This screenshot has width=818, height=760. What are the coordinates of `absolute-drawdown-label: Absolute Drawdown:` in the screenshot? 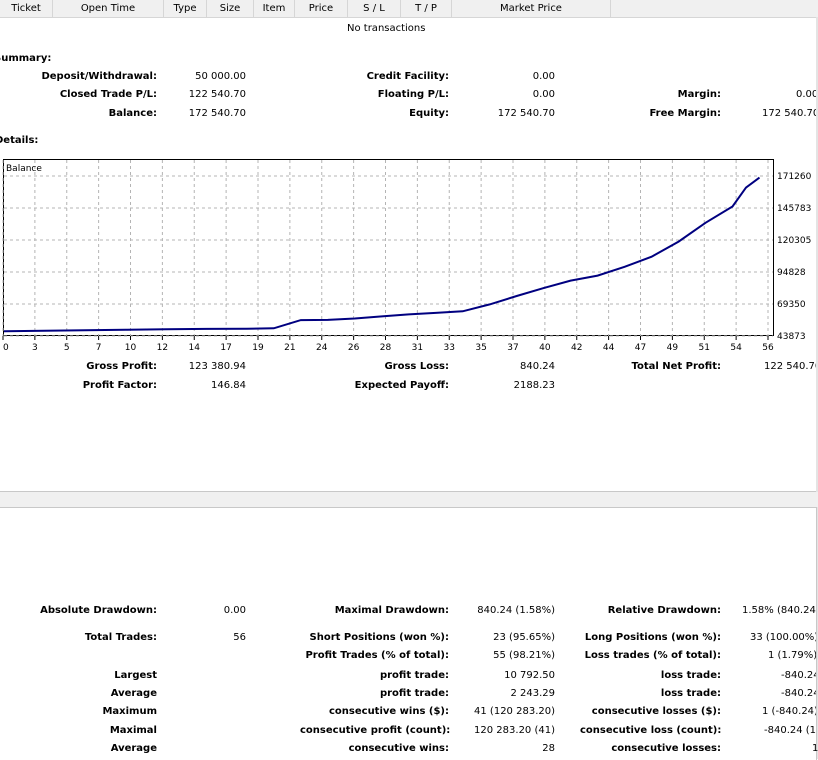 It's located at (98, 610).